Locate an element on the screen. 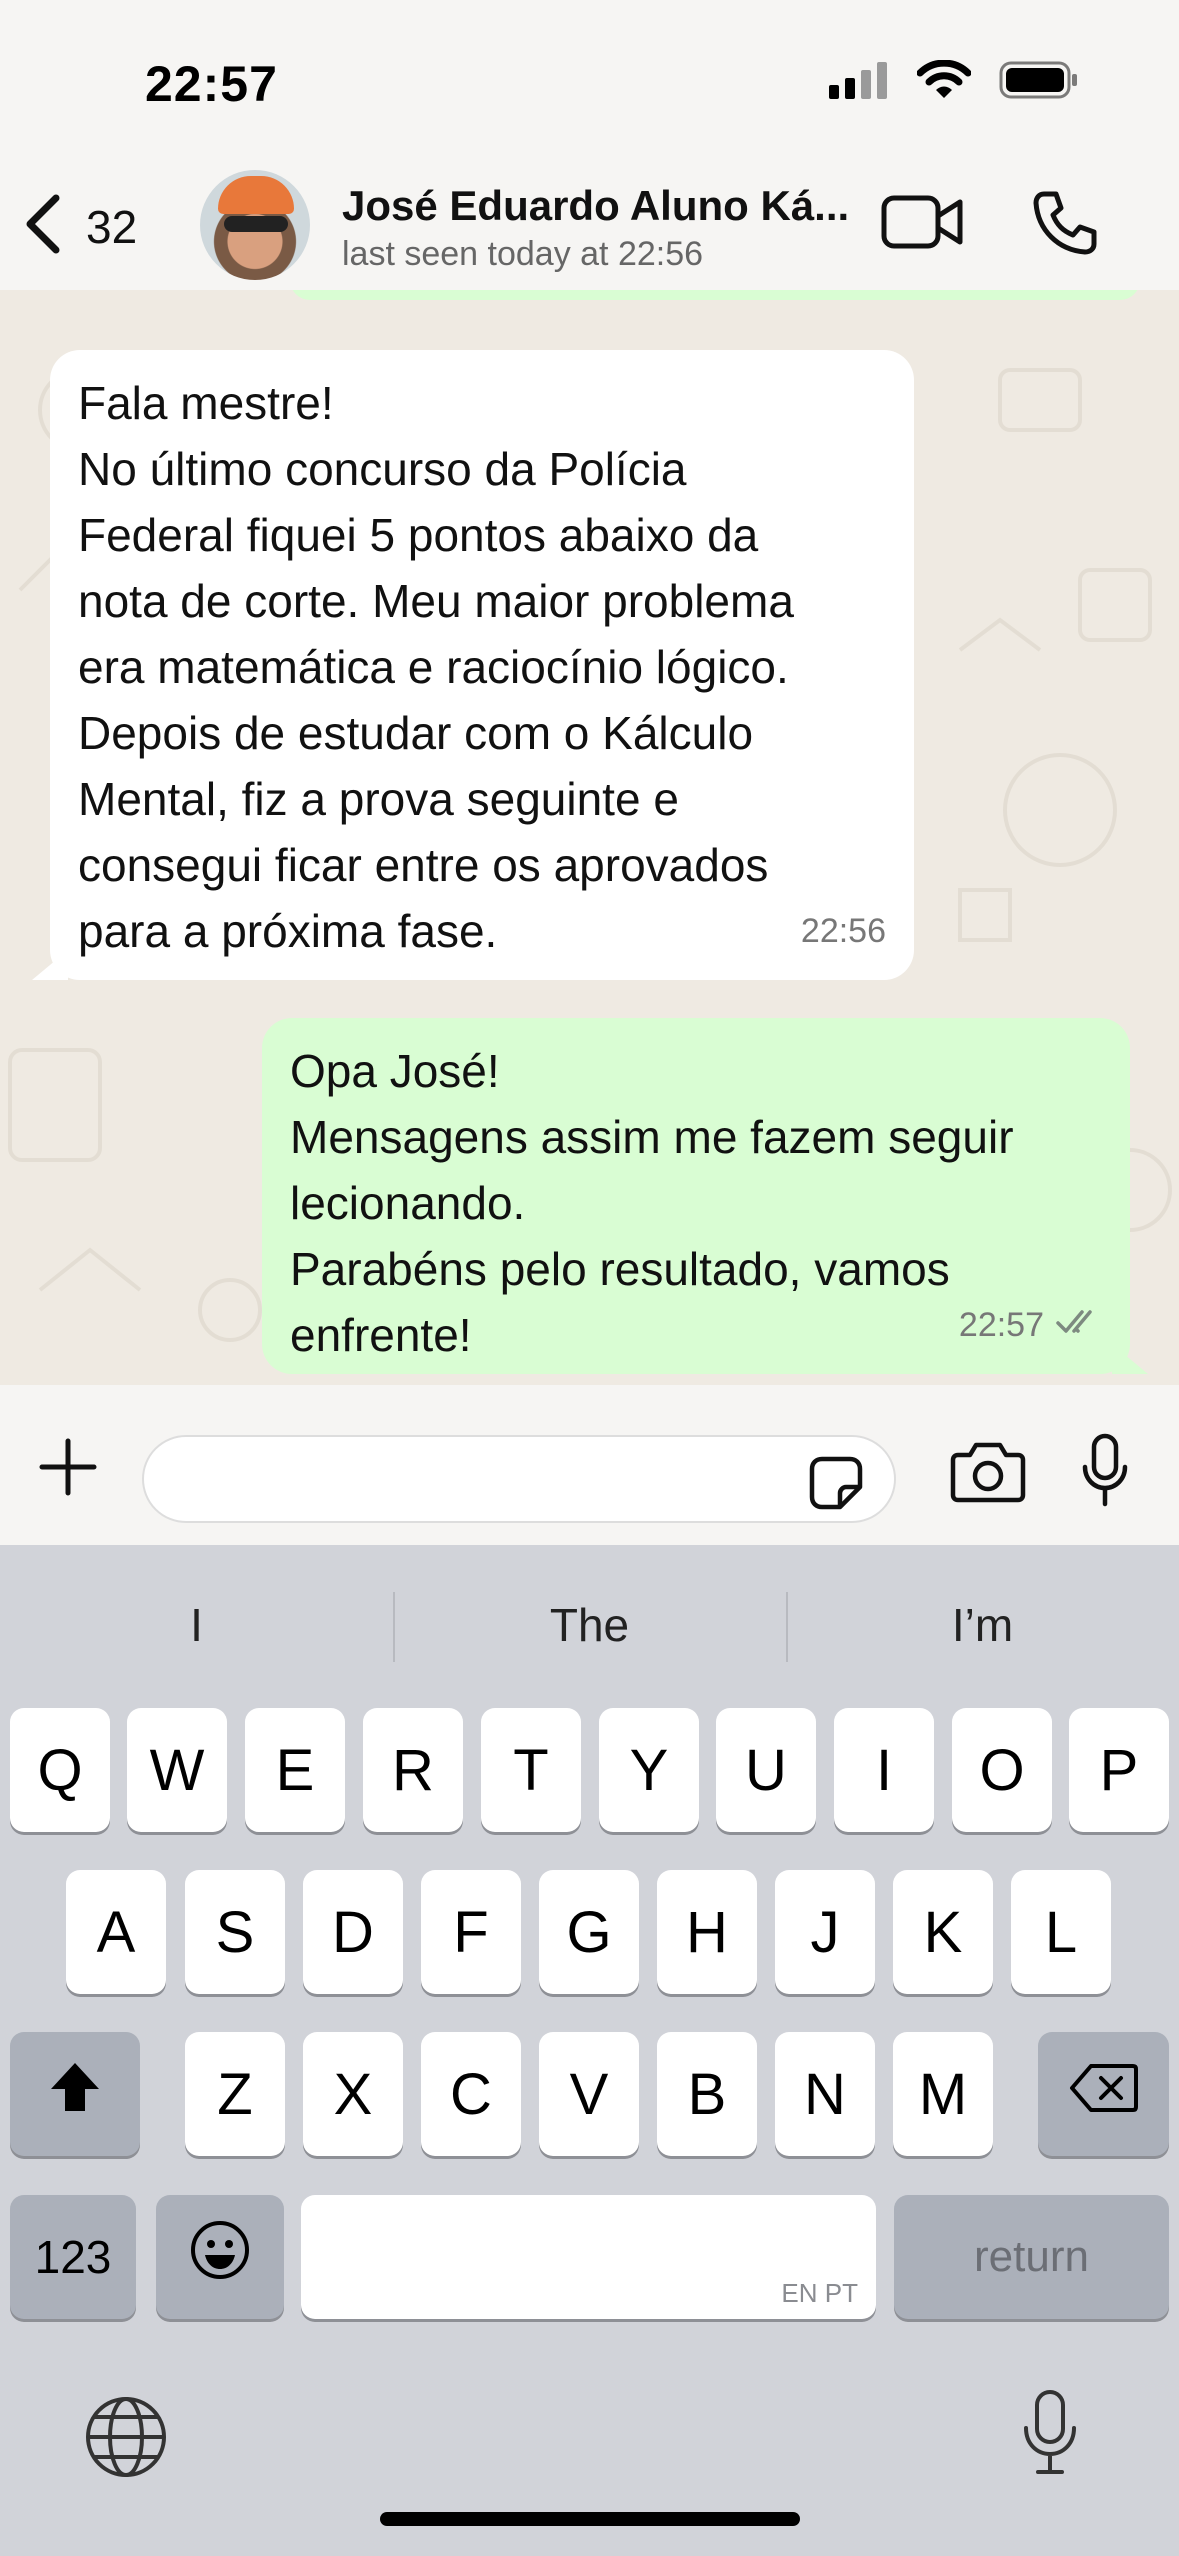  status-icons is located at coordinates (954, 82).